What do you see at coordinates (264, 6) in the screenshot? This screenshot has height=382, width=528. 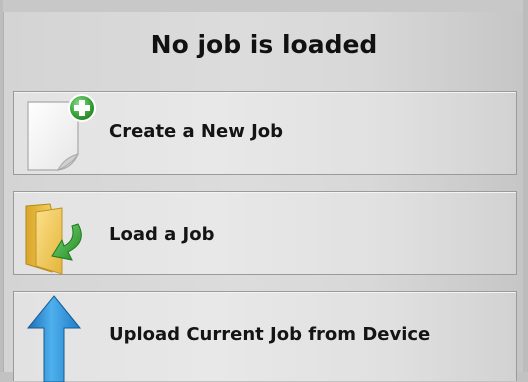 I see `top-strip` at bounding box center [264, 6].